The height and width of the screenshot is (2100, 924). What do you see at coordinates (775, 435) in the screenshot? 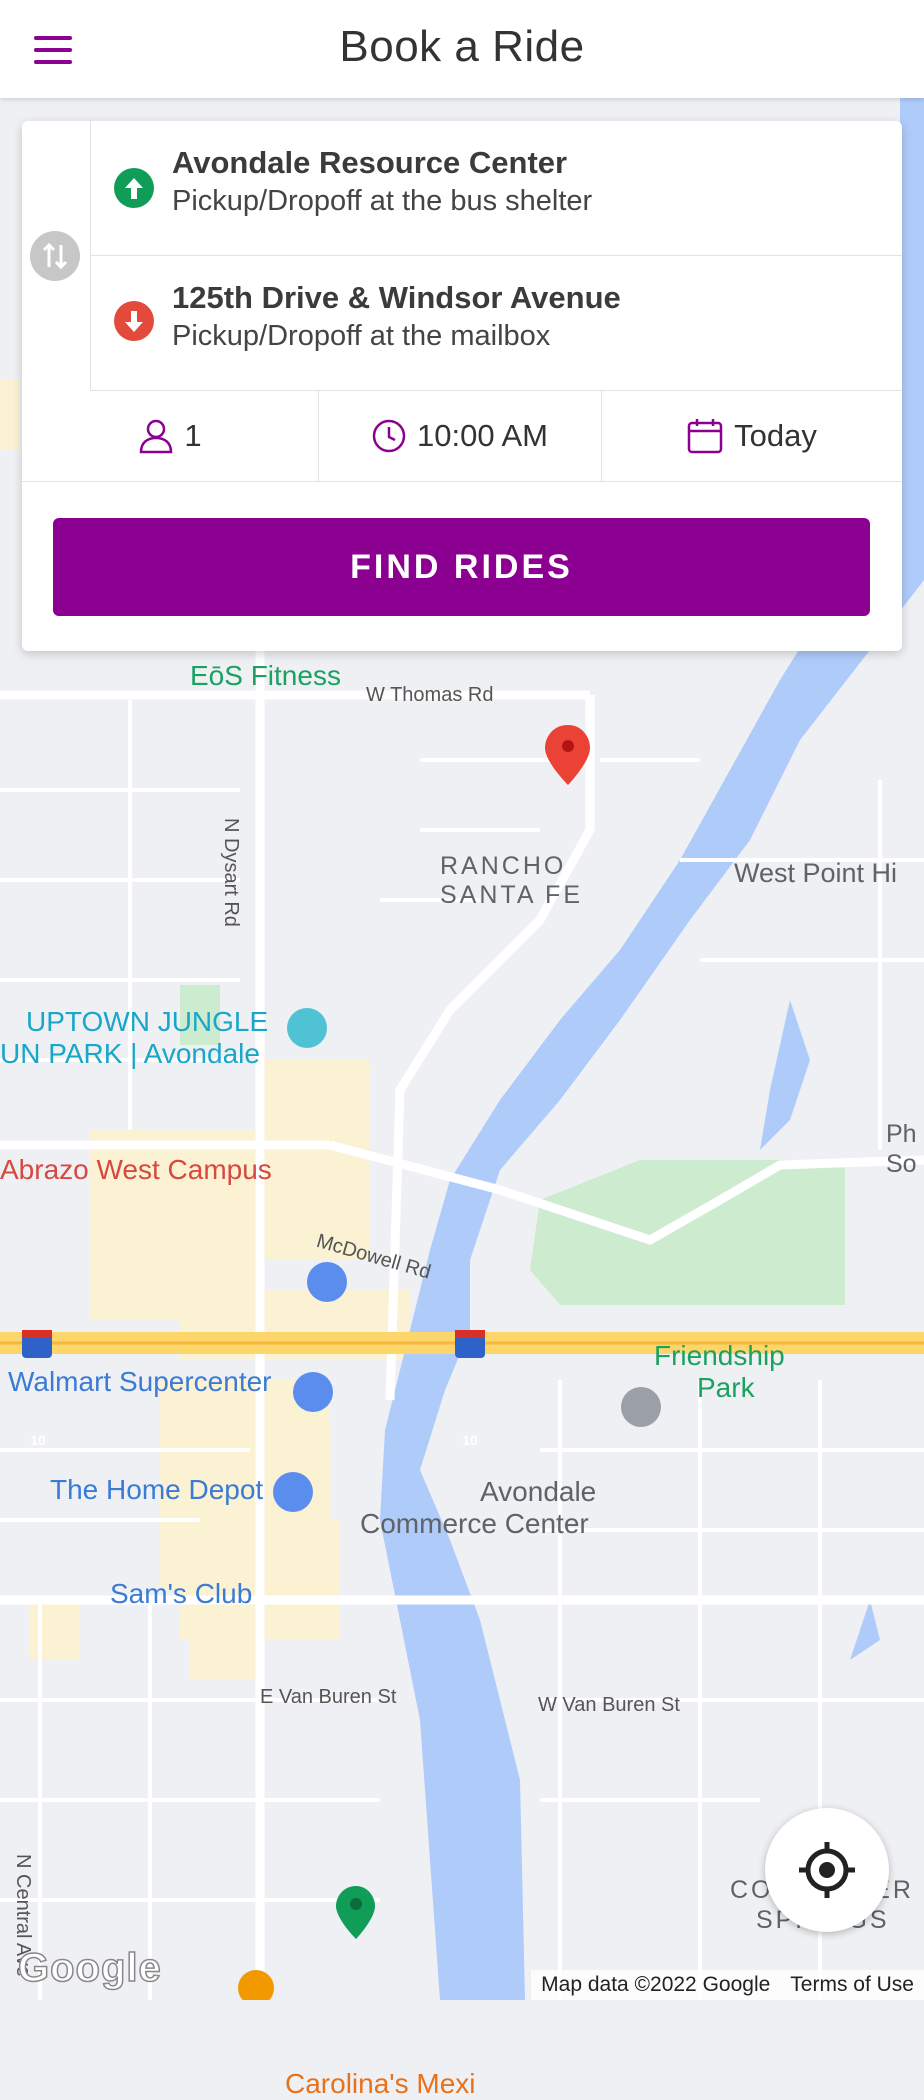
I see `date-value: Today` at bounding box center [775, 435].